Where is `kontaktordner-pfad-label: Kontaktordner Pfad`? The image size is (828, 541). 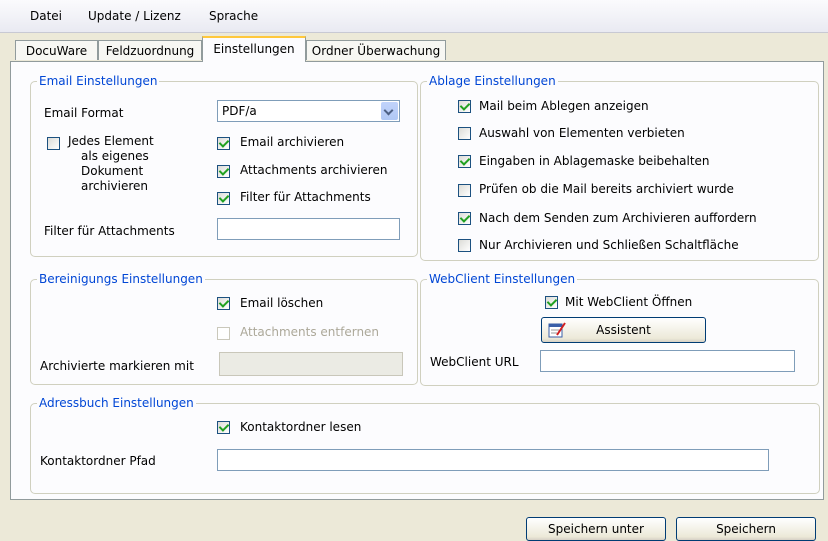 kontaktordner-pfad-label: Kontaktordner Pfad is located at coordinates (98, 461).